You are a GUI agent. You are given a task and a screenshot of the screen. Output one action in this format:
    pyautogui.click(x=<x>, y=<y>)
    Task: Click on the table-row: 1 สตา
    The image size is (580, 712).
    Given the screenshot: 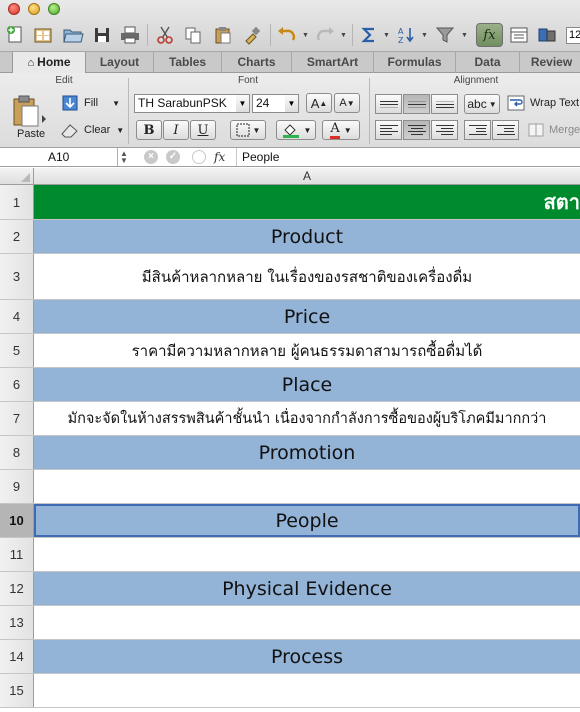 What is the action you would take?
    pyautogui.click(x=290, y=202)
    